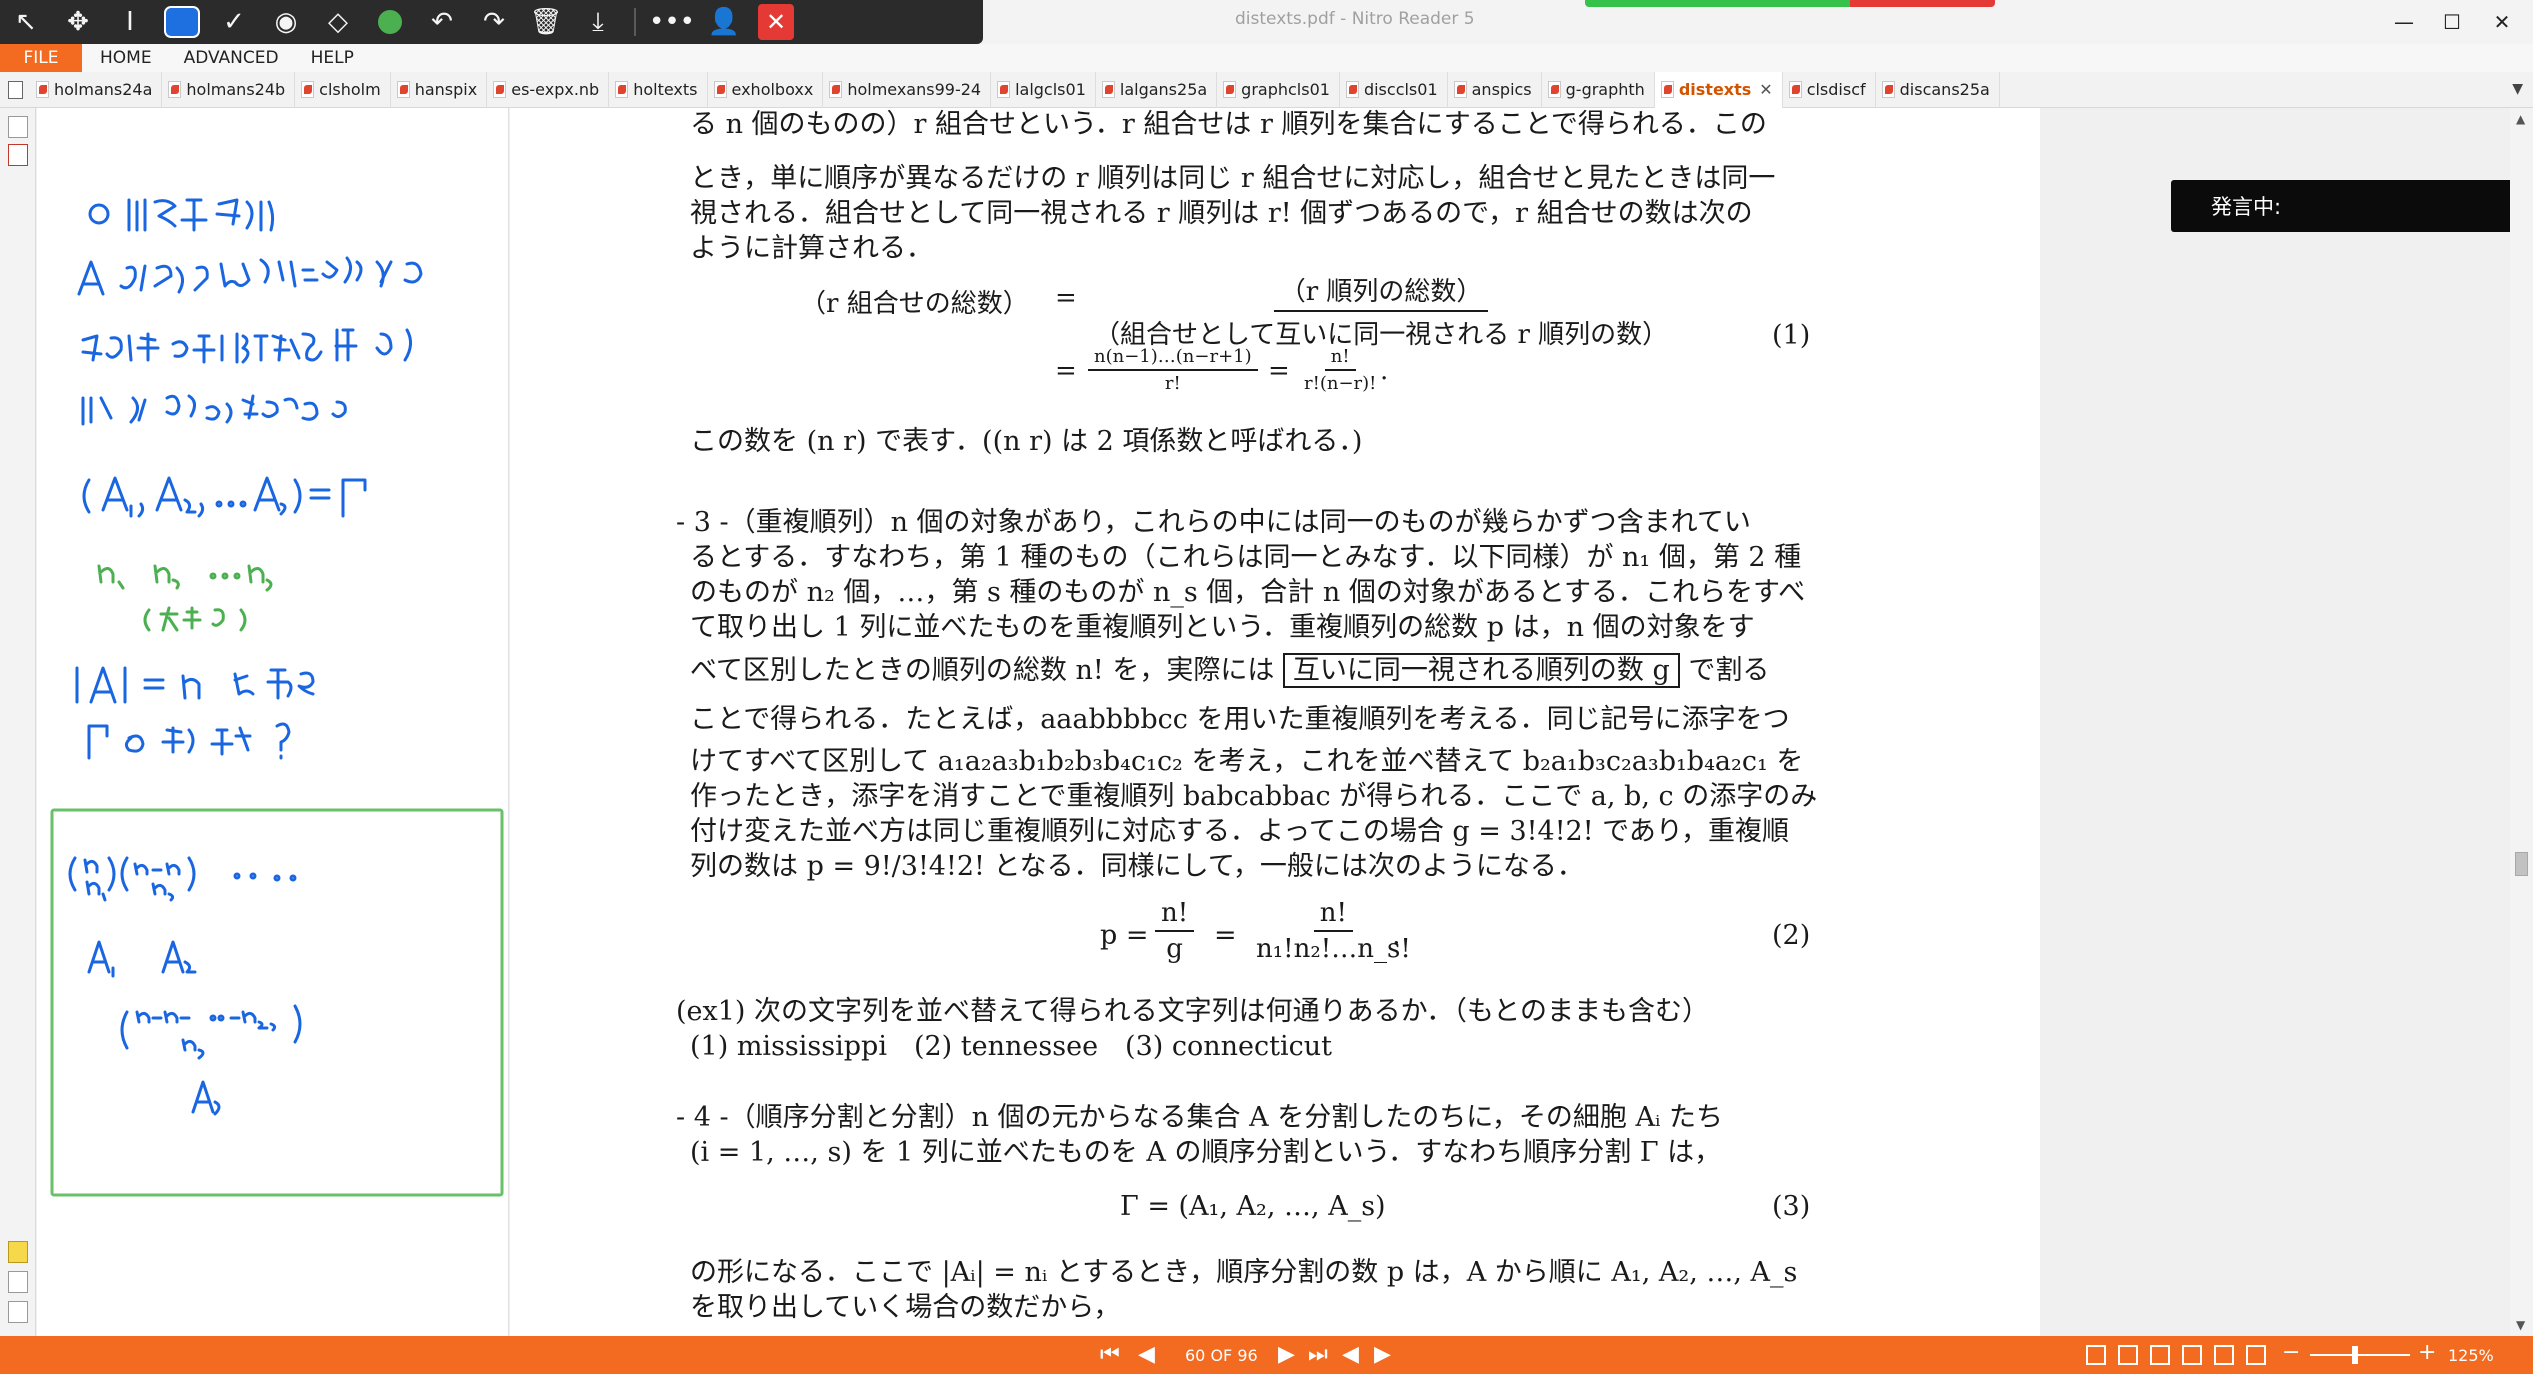 This screenshot has width=2533, height=1374. What do you see at coordinates (598, 22) in the screenshot?
I see `download-icon: ⤓` at bounding box center [598, 22].